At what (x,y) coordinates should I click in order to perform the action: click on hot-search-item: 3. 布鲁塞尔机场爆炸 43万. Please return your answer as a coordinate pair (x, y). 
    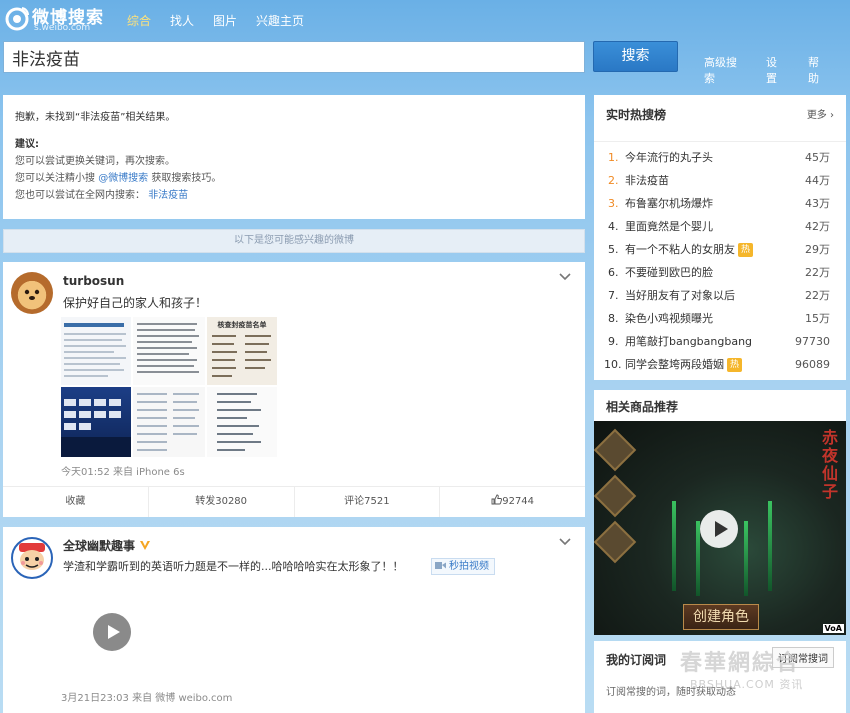
    Looking at the image, I should click on (720, 203).